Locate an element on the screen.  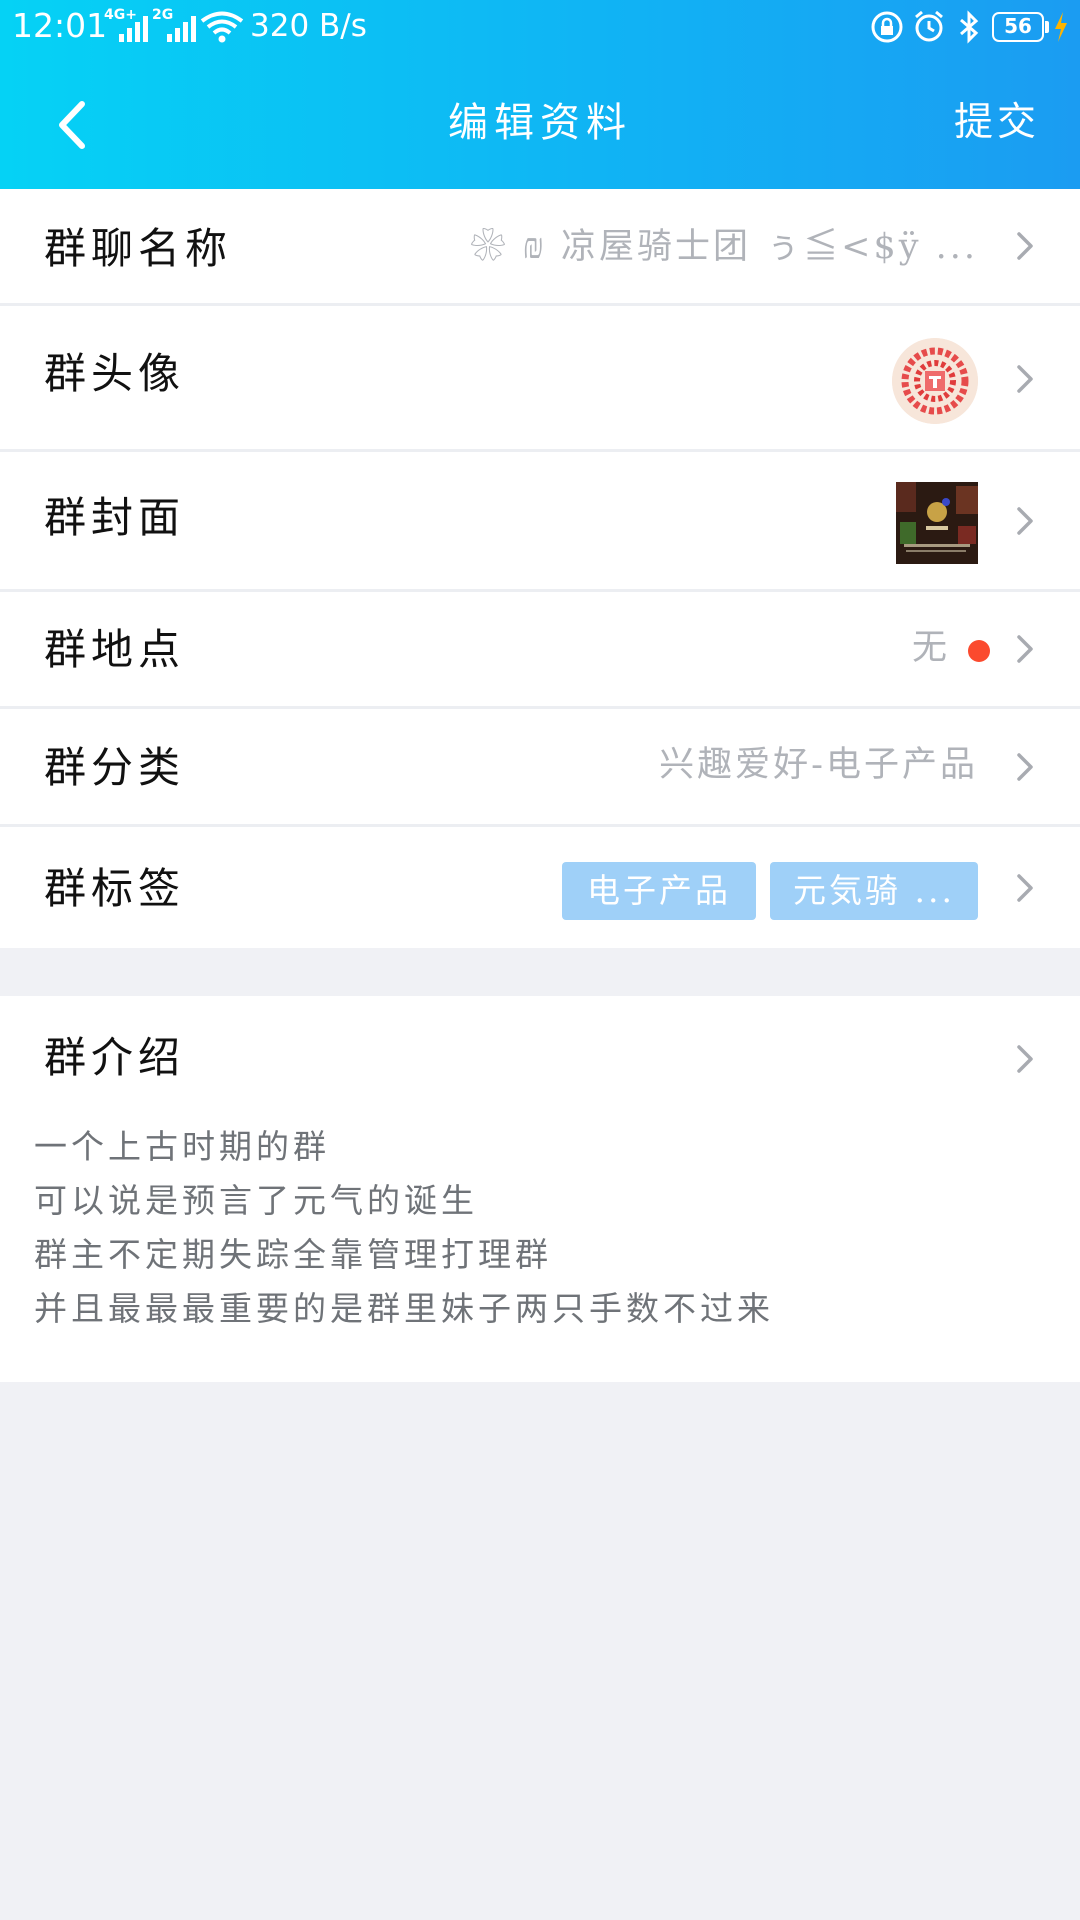
lock-rotation-icon is located at coordinates (887, 27).